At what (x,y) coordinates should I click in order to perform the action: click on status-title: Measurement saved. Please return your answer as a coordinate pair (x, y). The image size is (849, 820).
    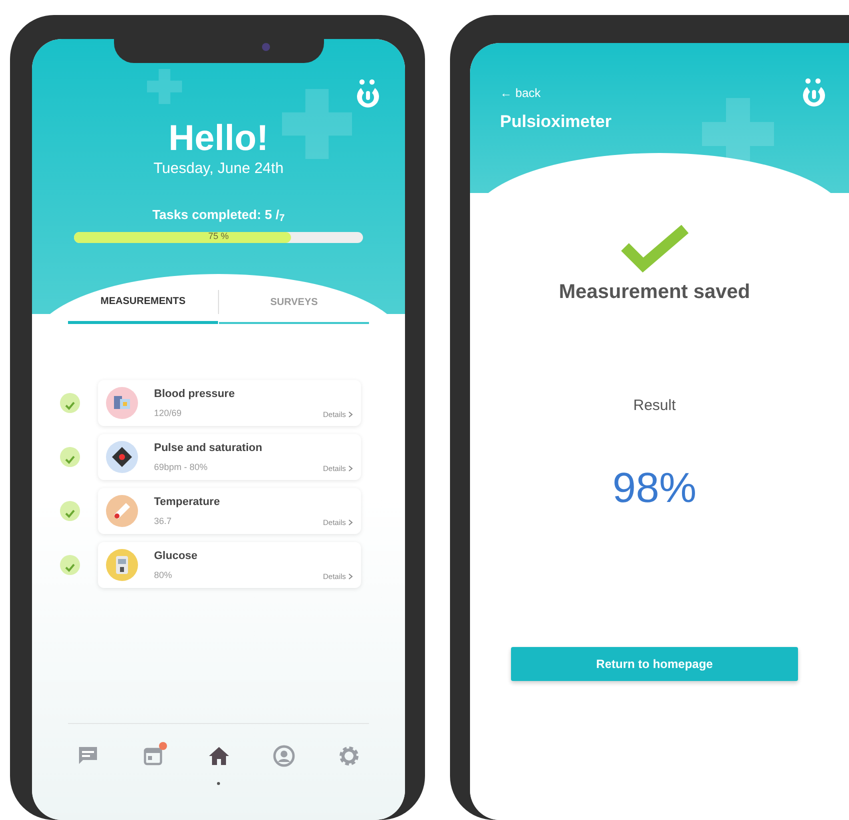
    Looking at the image, I should click on (654, 292).